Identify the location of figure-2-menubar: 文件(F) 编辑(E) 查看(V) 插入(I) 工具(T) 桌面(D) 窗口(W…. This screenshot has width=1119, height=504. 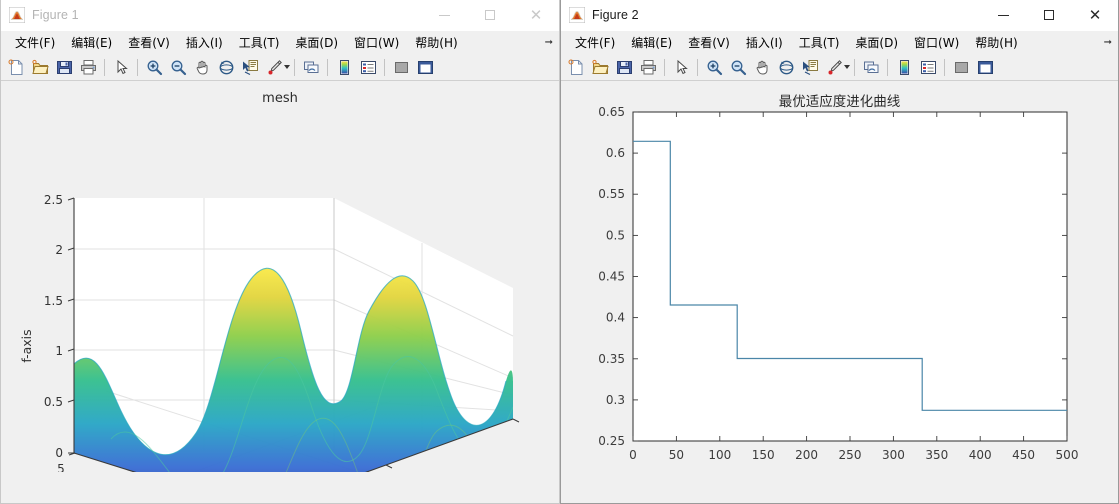
(839, 42).